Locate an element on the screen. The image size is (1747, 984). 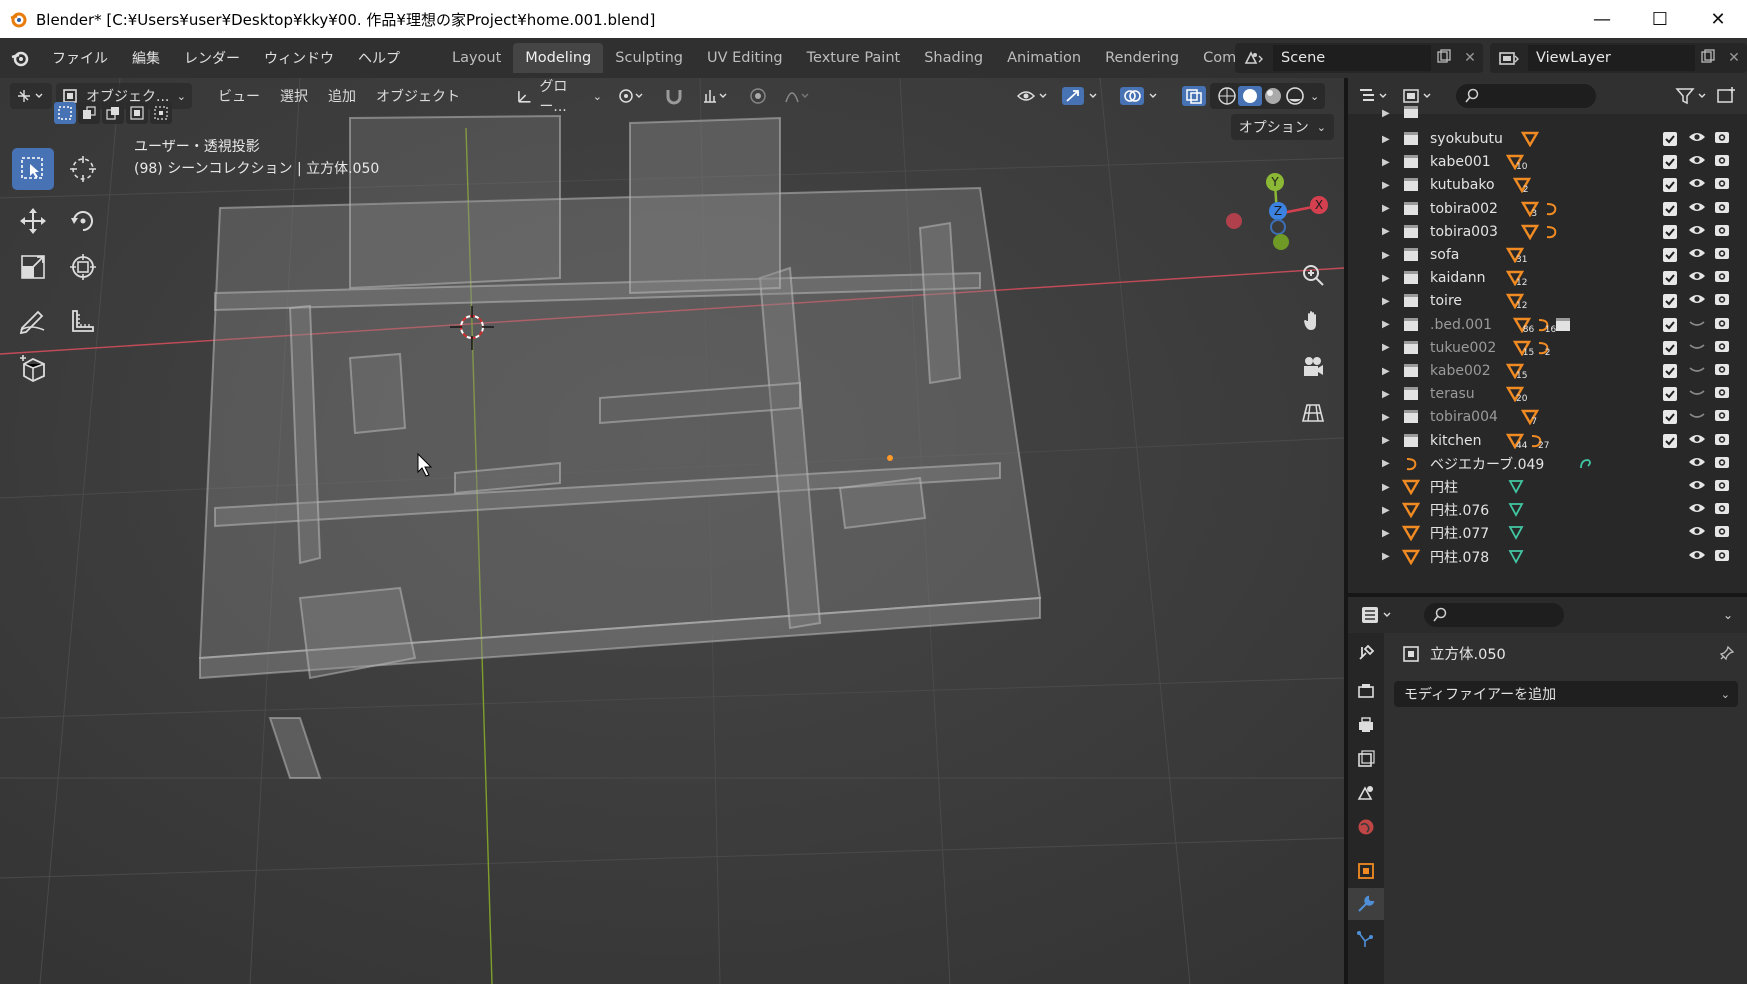
select-invert-icon is located at coordinates (137, 113).